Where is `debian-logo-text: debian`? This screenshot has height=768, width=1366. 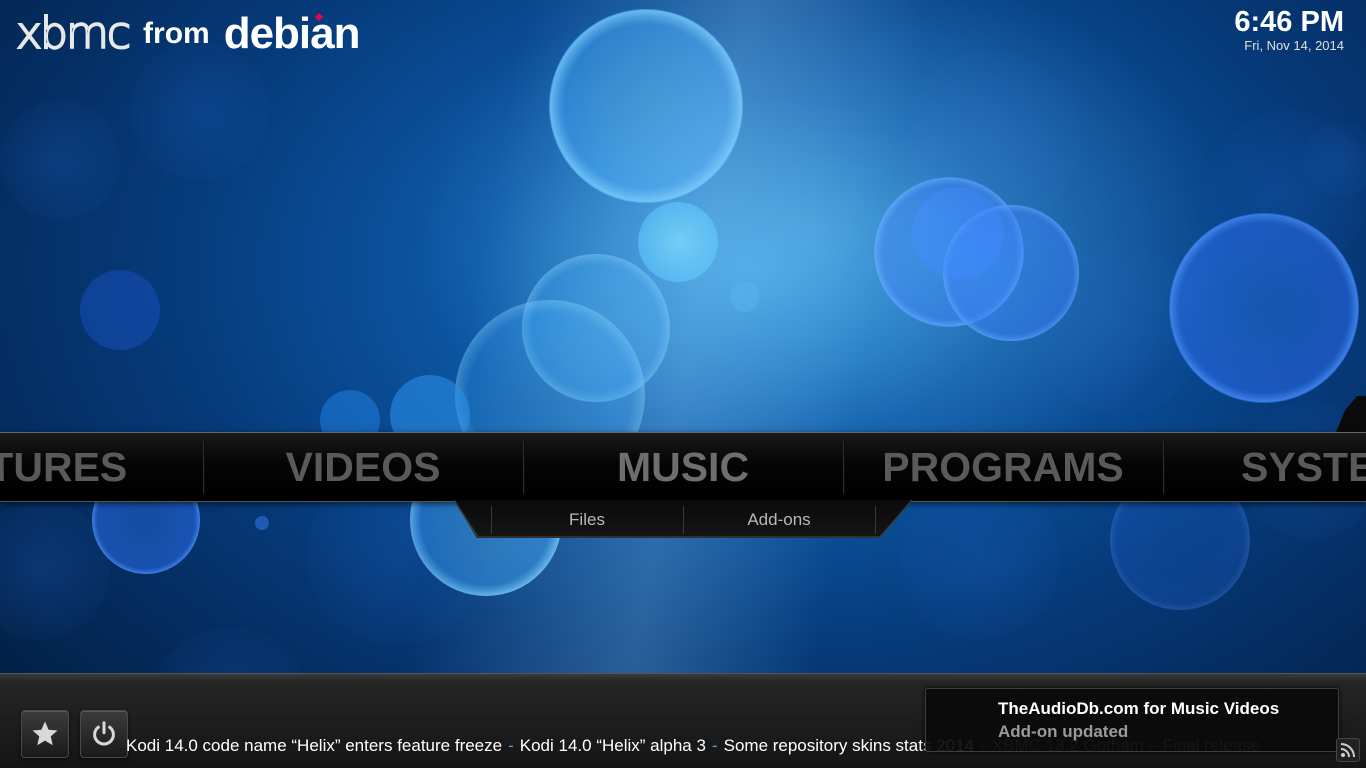 debian-logo-text: debian is located at coordinates (292, 33).